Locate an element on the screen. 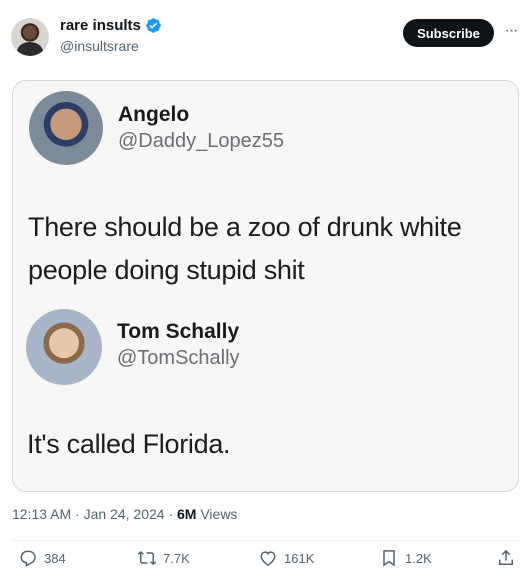 The width and height of the screenshot is (532, 585). share-button is located at coordinates (506, 558).